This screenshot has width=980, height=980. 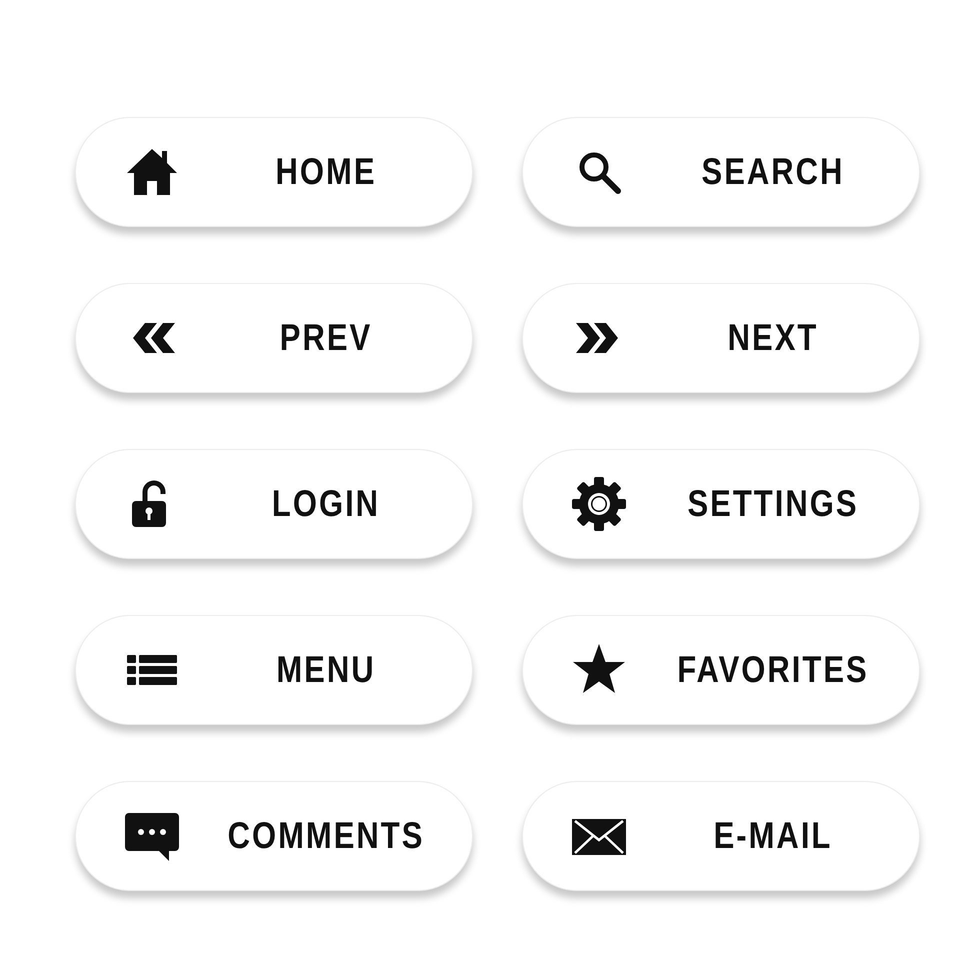 What do you see at coordinates (721, 504) in the screenshot?
I see `nav-button: SETTINGS` at bounding box center [721, 504].